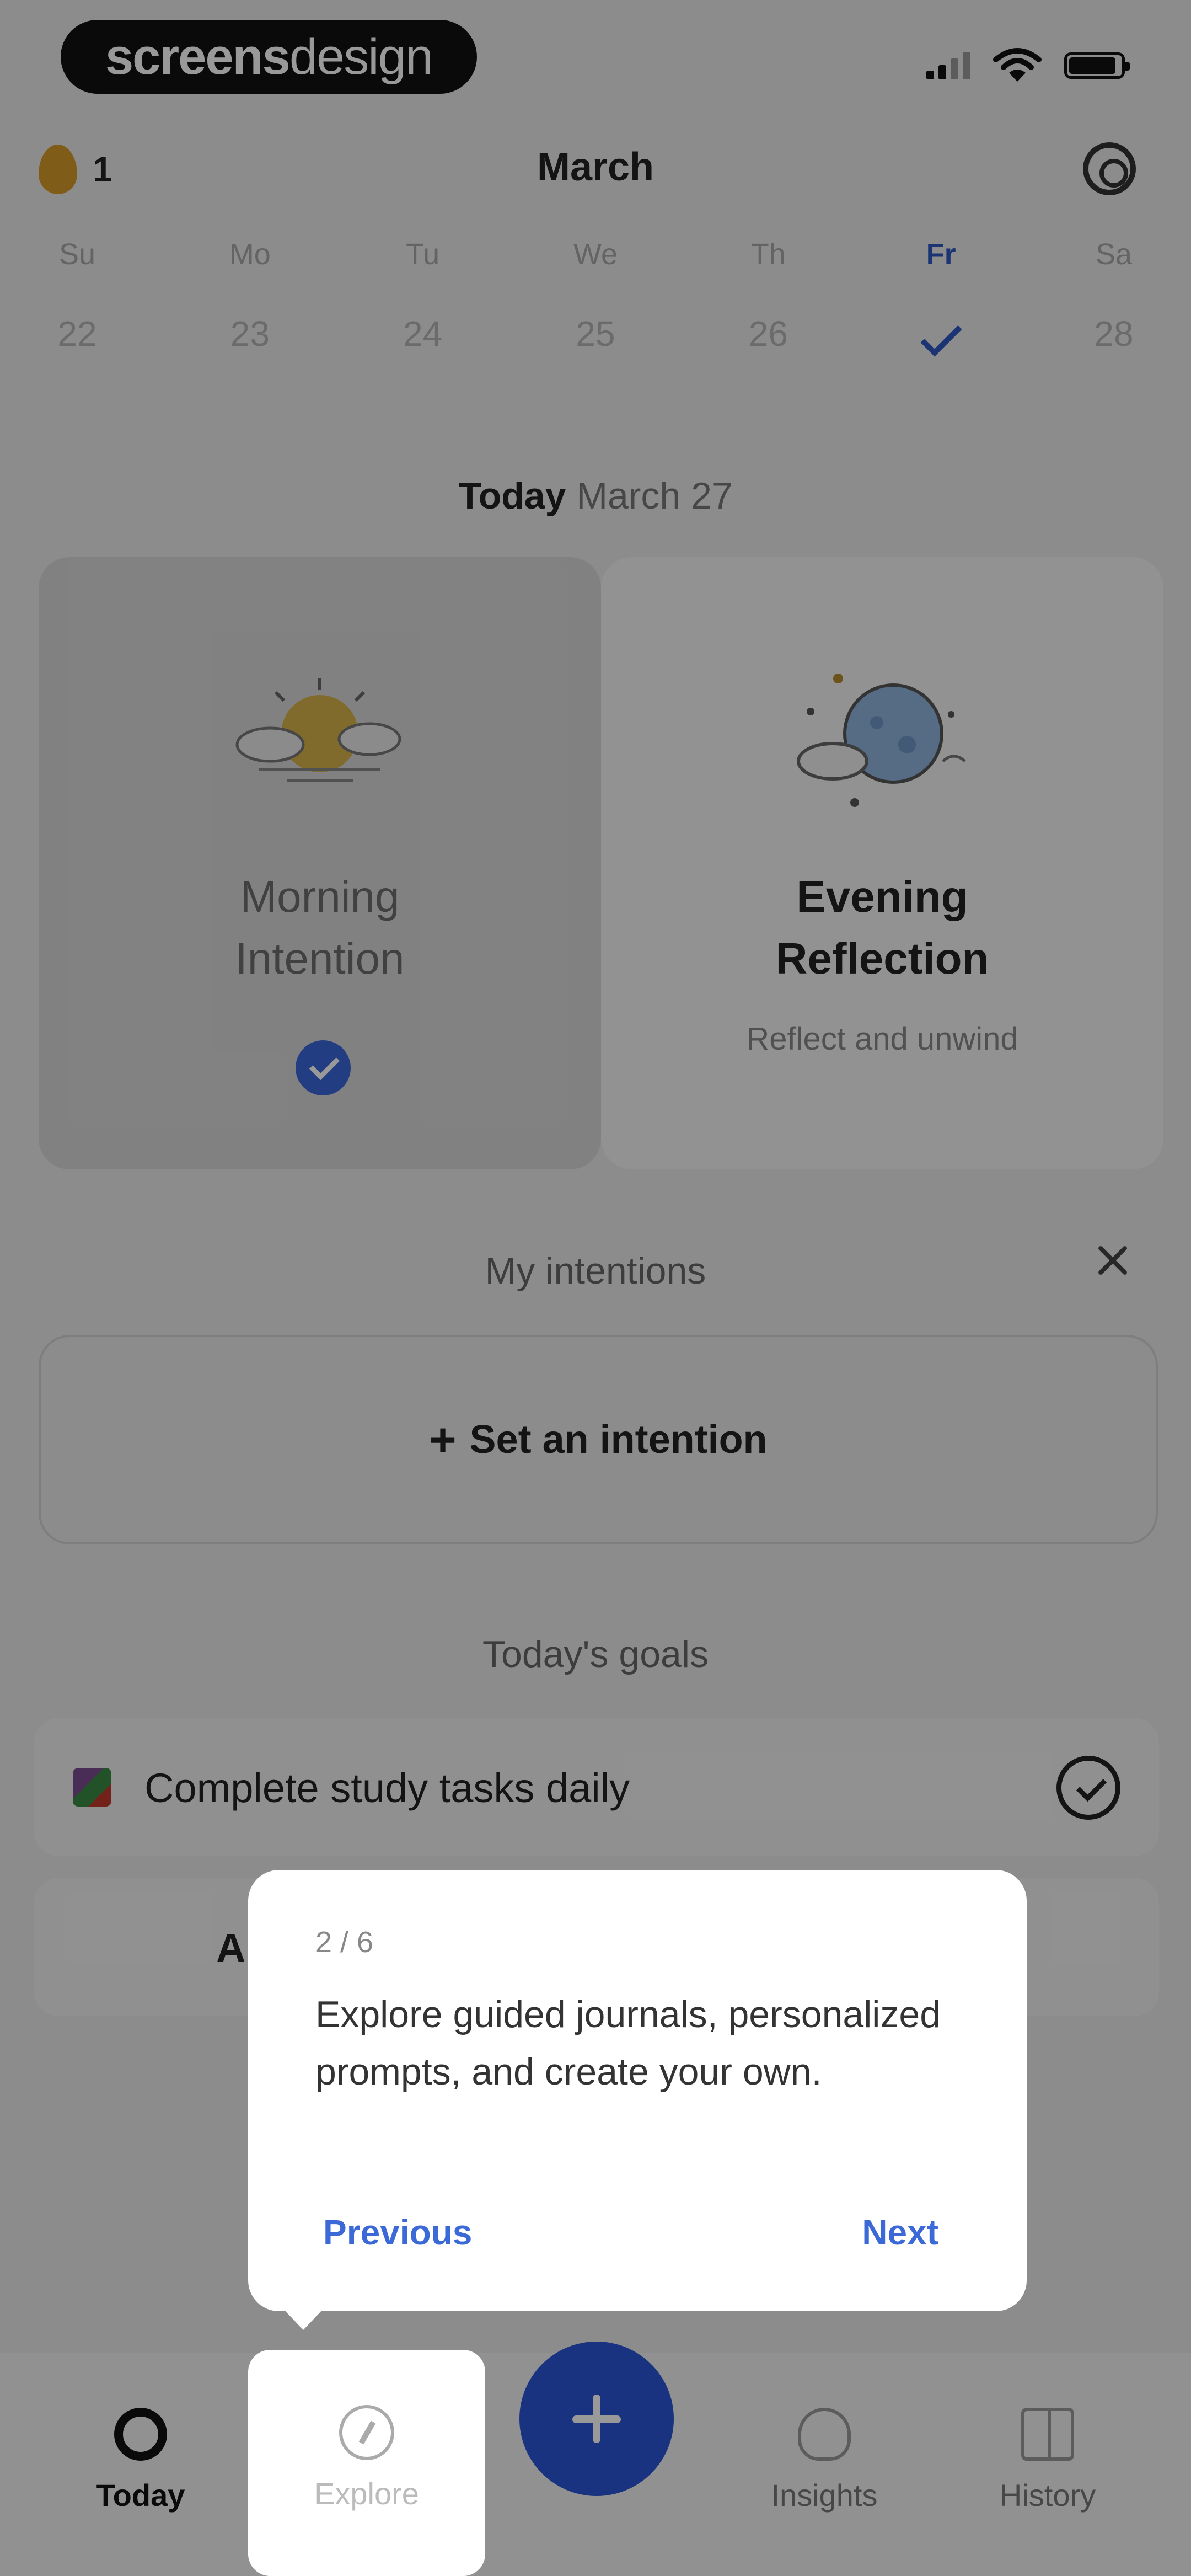  I want to click on day-completed-check, so click(941, 335).